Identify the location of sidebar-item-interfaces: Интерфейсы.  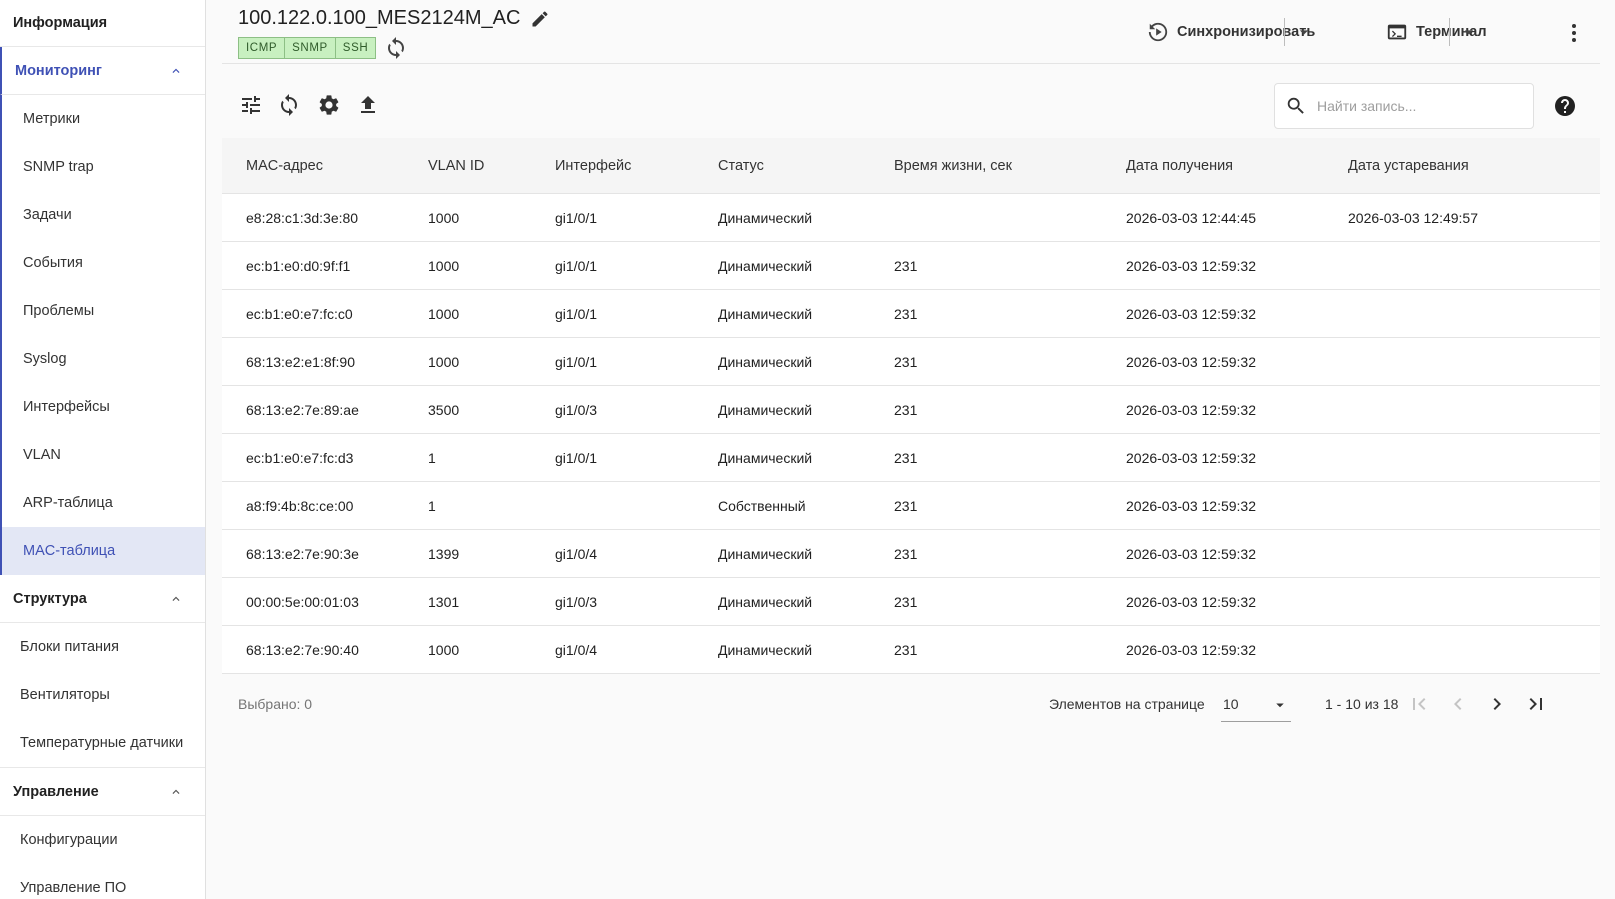
(103, 407).